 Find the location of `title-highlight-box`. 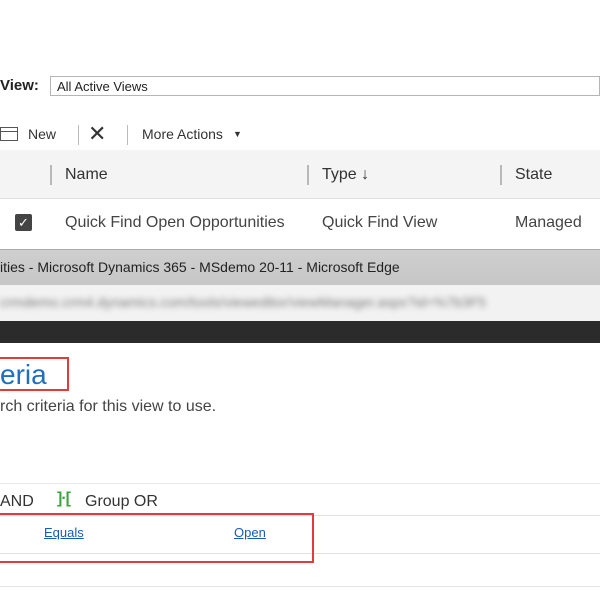

title-highlight-box is located at coordinates (34, 374).